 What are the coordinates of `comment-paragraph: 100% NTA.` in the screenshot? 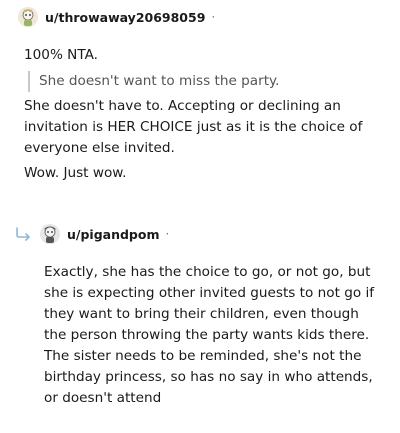 It's located at (61, 55).